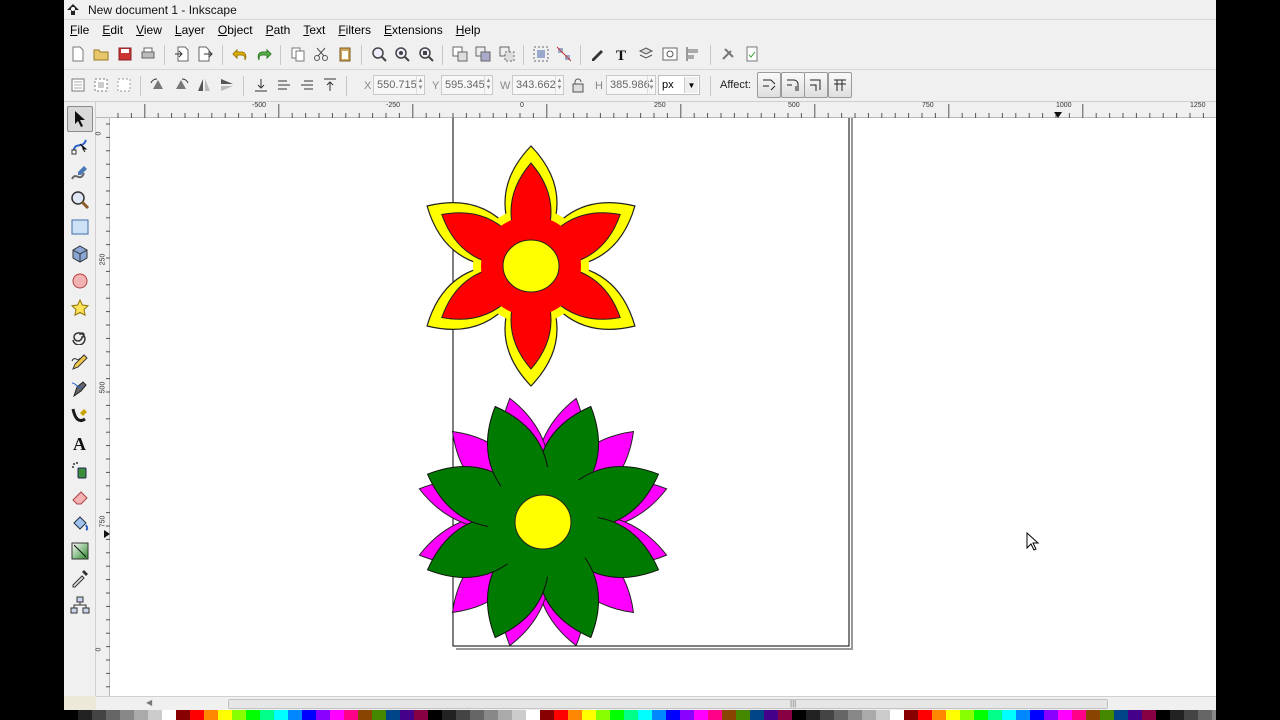 The height and width of the screenshot is (720, 1280). Describe the element at coordinates (181, 85) in the screenshot. I see `rotate-cw-icon` at that location.